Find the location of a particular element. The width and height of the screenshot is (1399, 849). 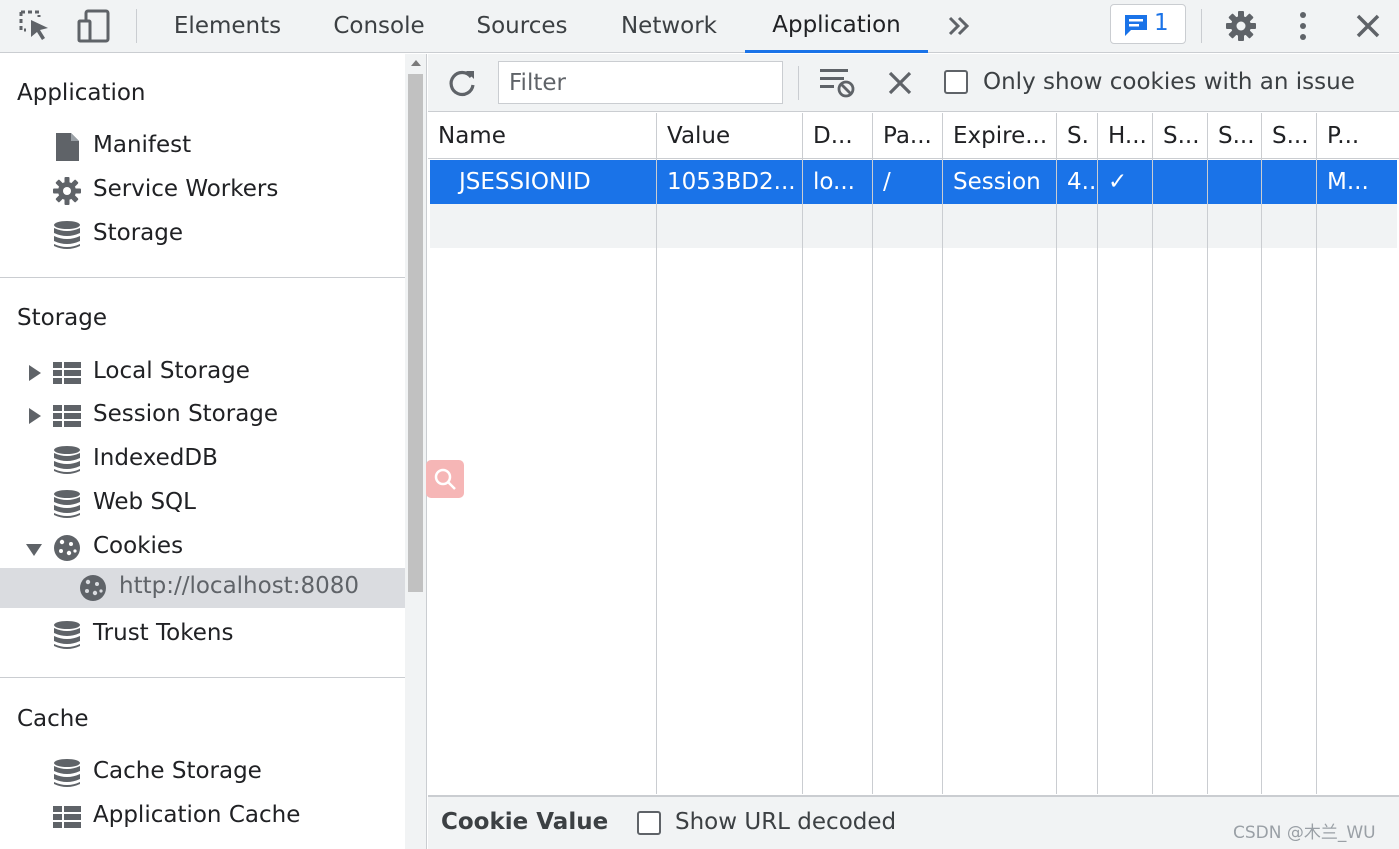

sidebar-item-cookies: Cookies is located at coordinates (202, 548).